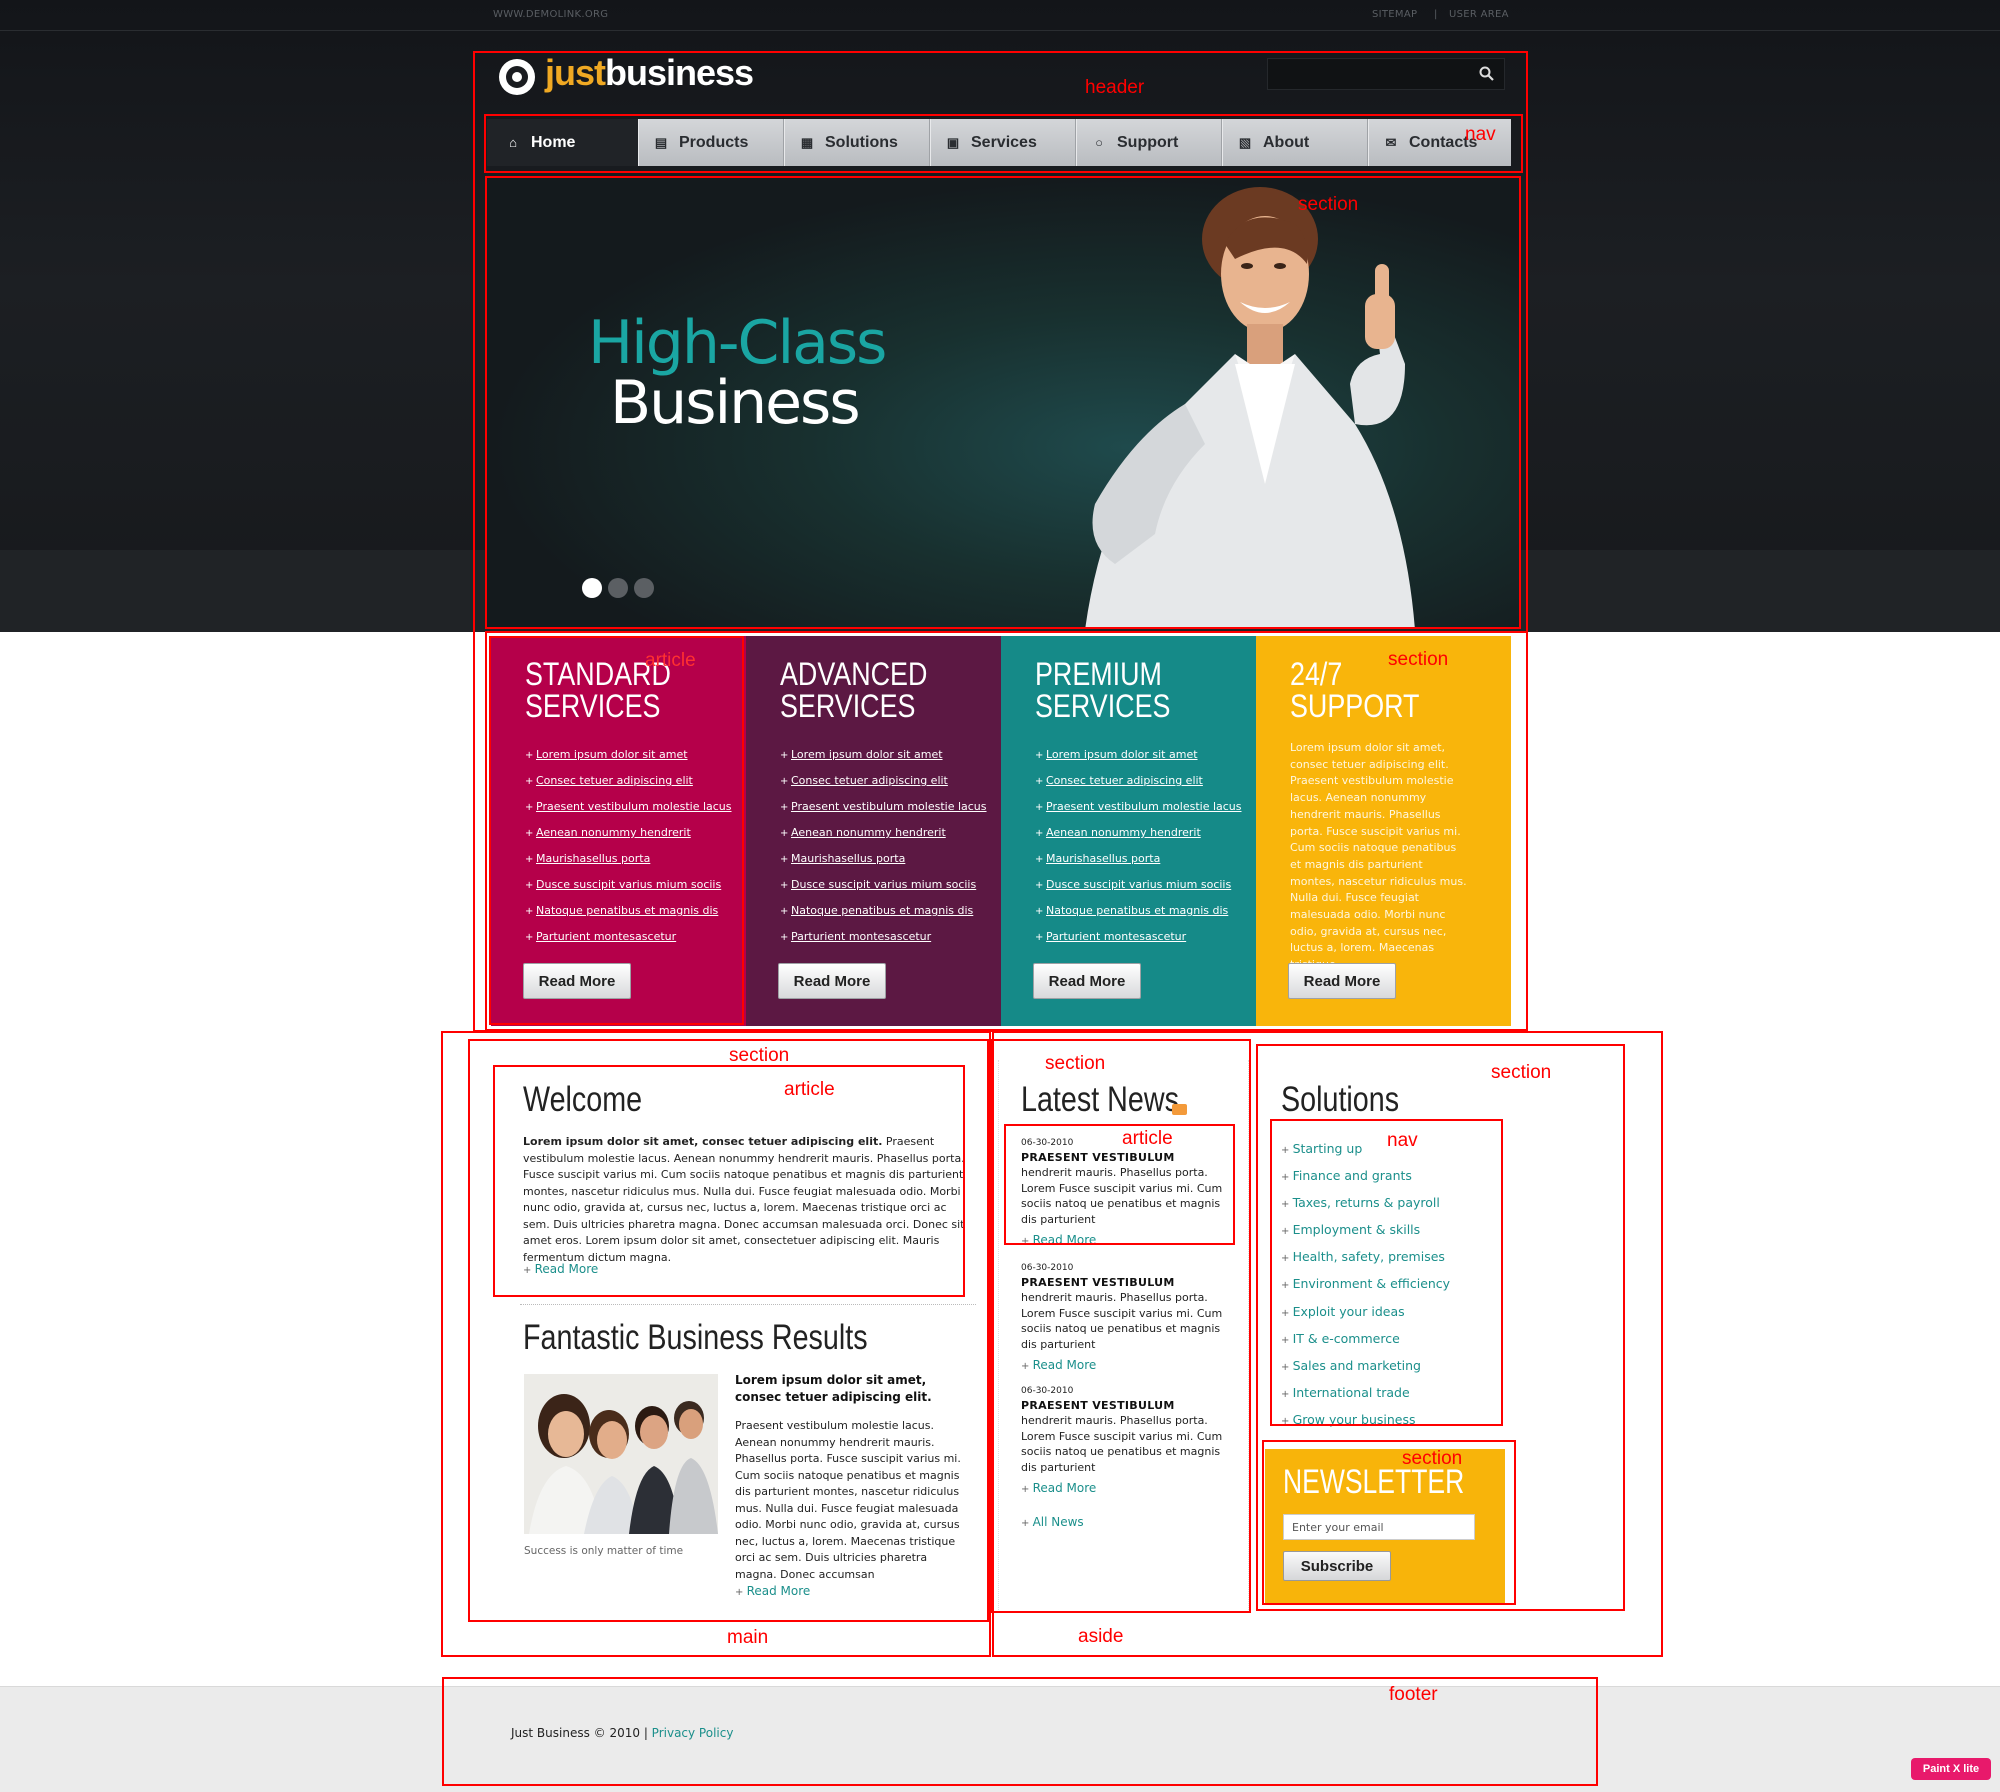 This screenshot has width=2000, height=1792. What do you see at coordinates (1338, 1527) in the screenshot?
I see `newsletter-email-placeholder: Enter your email` at bounding box center [1338, 1527].